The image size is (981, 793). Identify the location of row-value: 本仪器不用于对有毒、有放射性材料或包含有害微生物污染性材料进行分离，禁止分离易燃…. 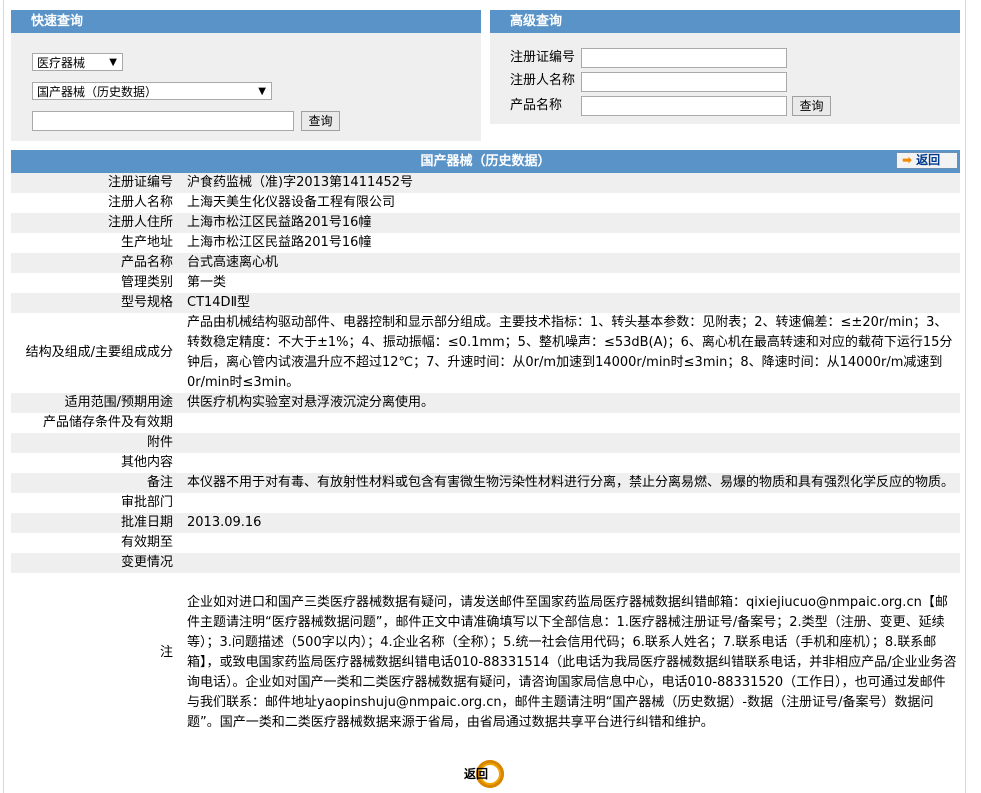
(571, 483).